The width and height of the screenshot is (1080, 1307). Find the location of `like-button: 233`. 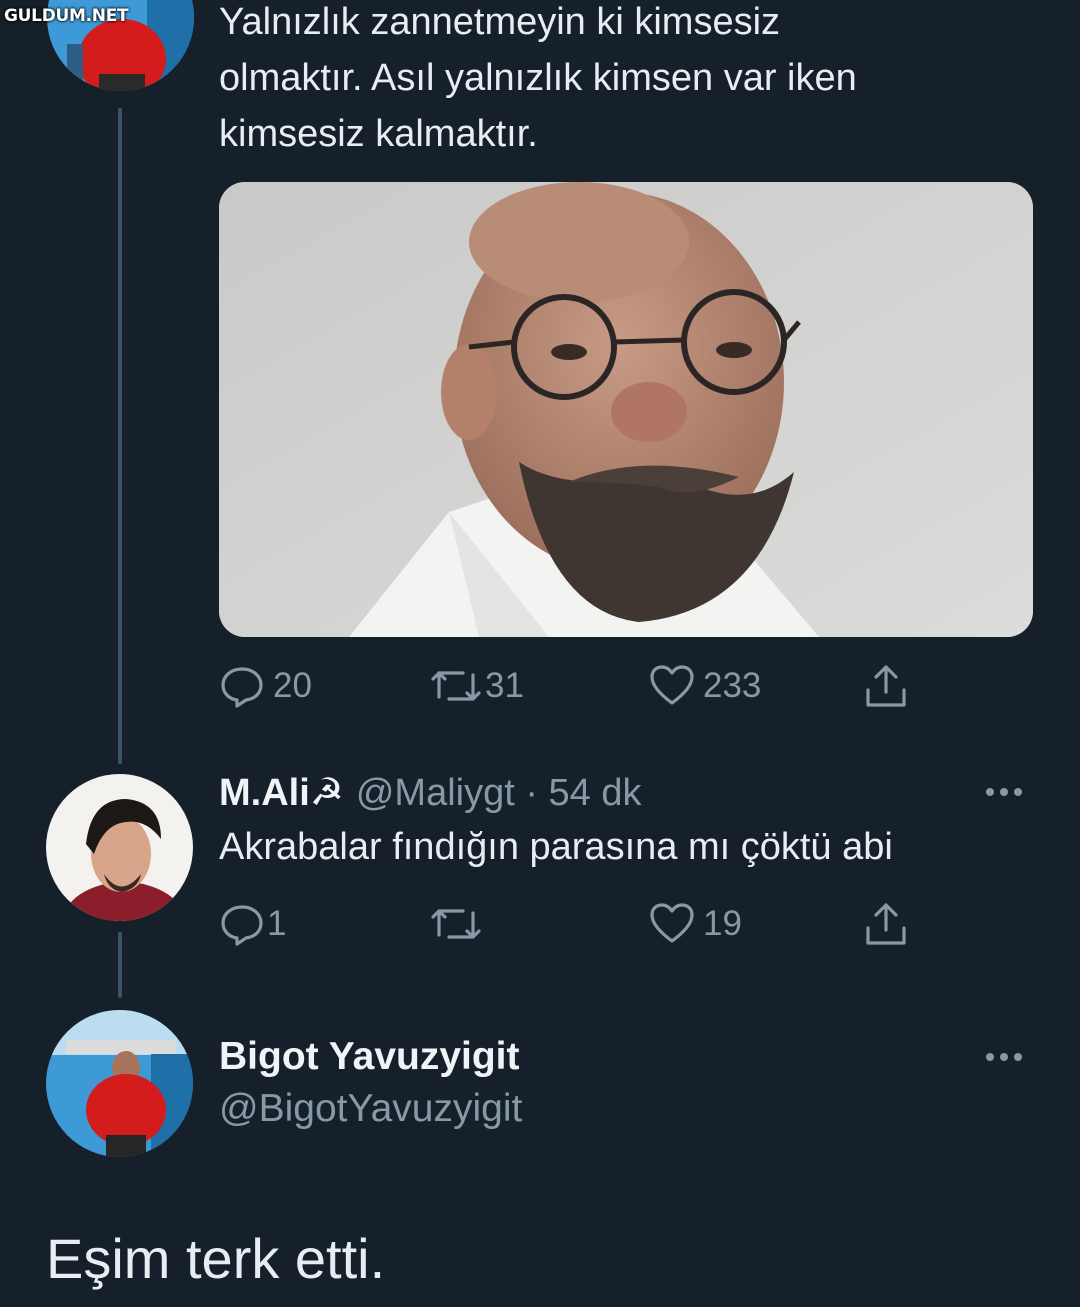

like-button: 233 is located at coordinates (705, 686).